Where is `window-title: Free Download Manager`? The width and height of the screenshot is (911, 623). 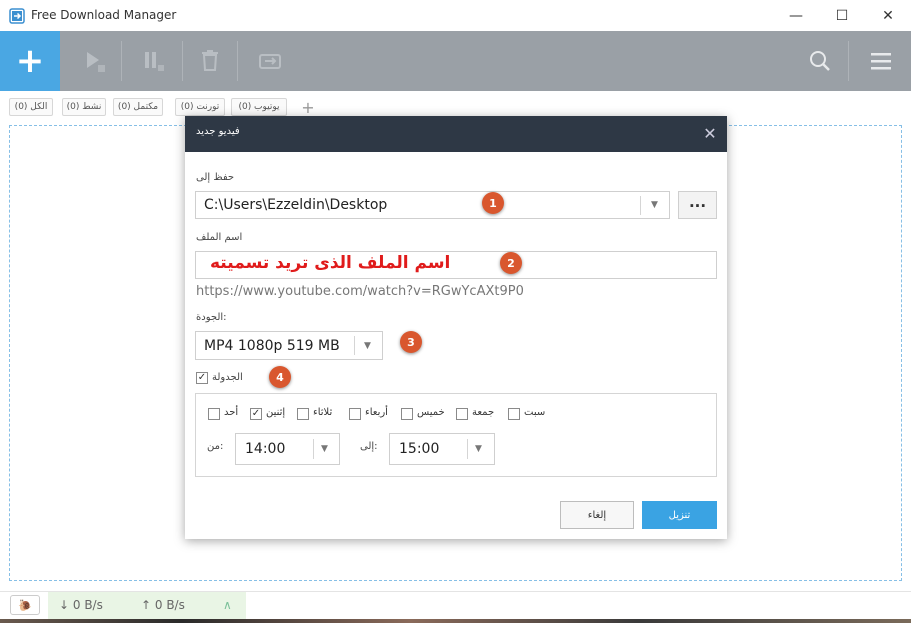
window-title: Free Download Manager is located at coordinates (104, 15).